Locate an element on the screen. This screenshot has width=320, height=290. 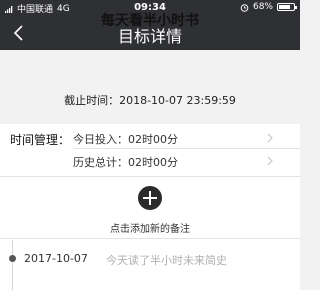
goal-title: 每天看半小时书 is located at coordinates (150, 21).